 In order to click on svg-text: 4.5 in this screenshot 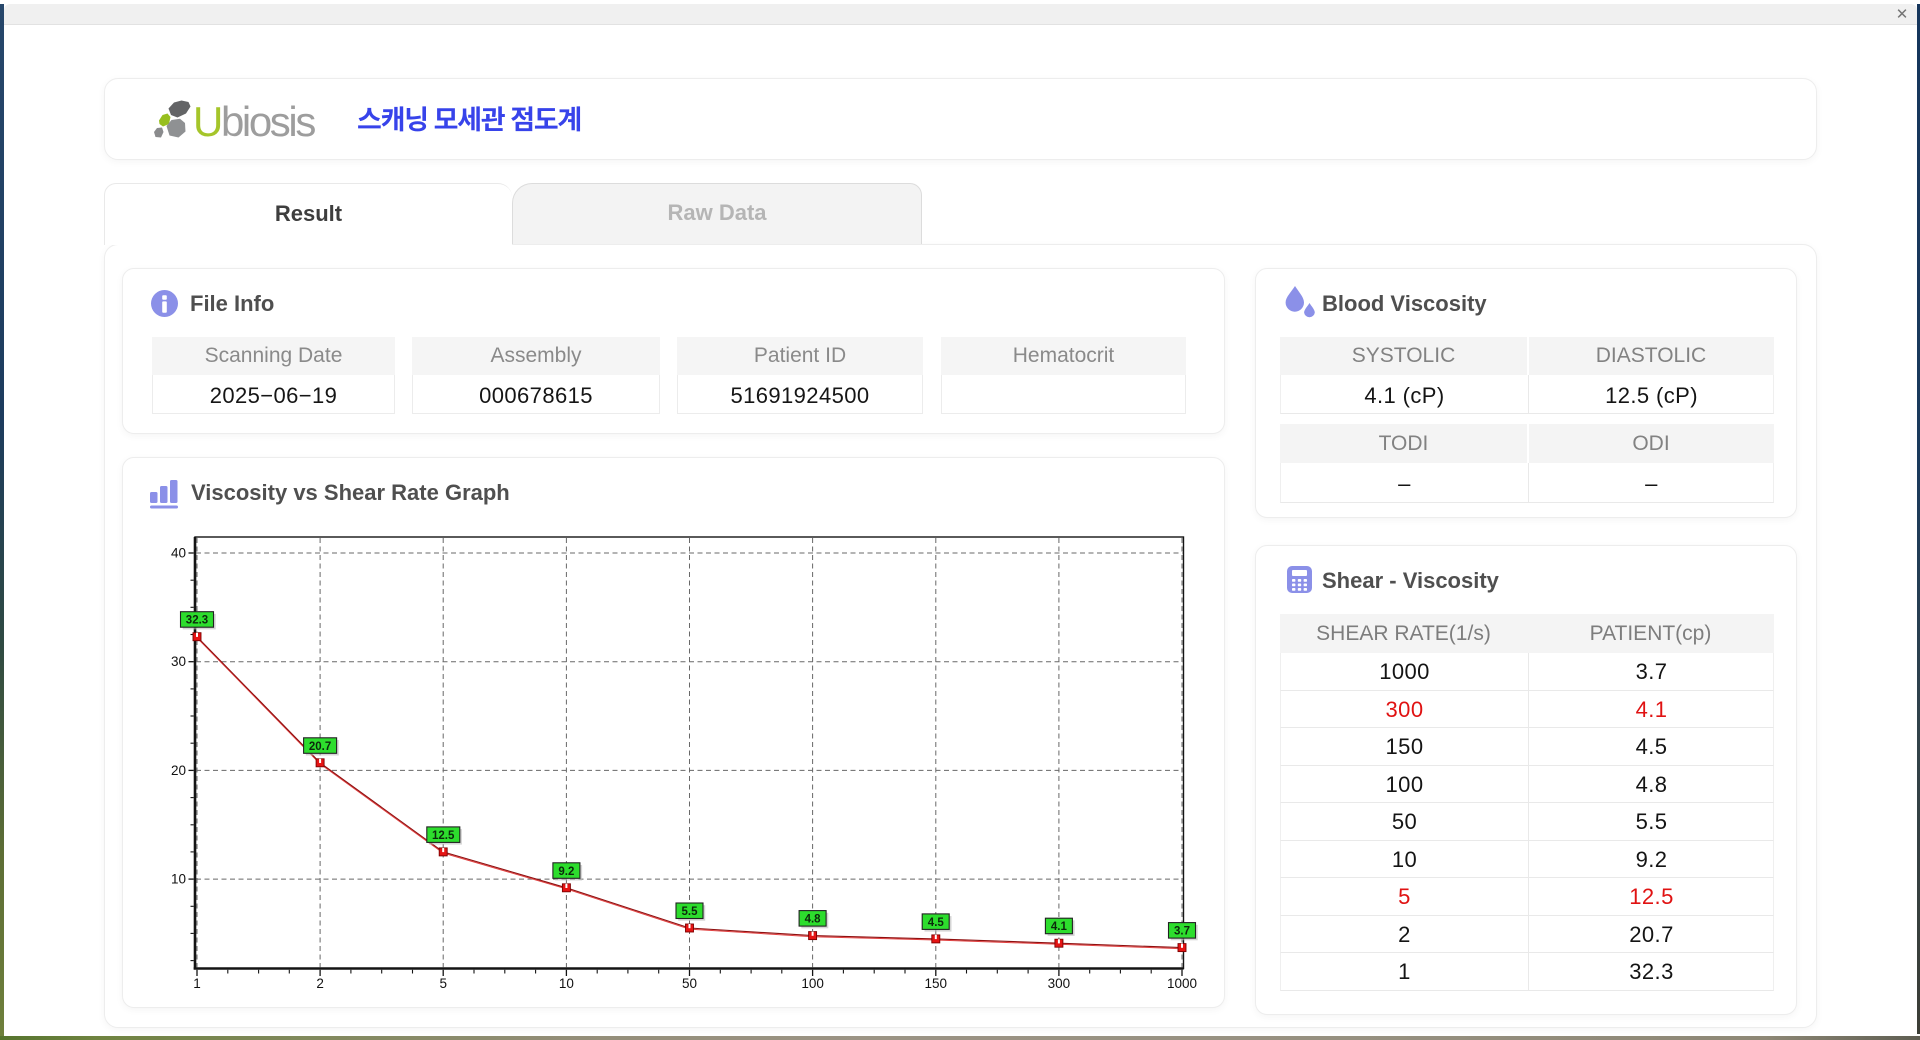, I will do `click(936, 923)`.